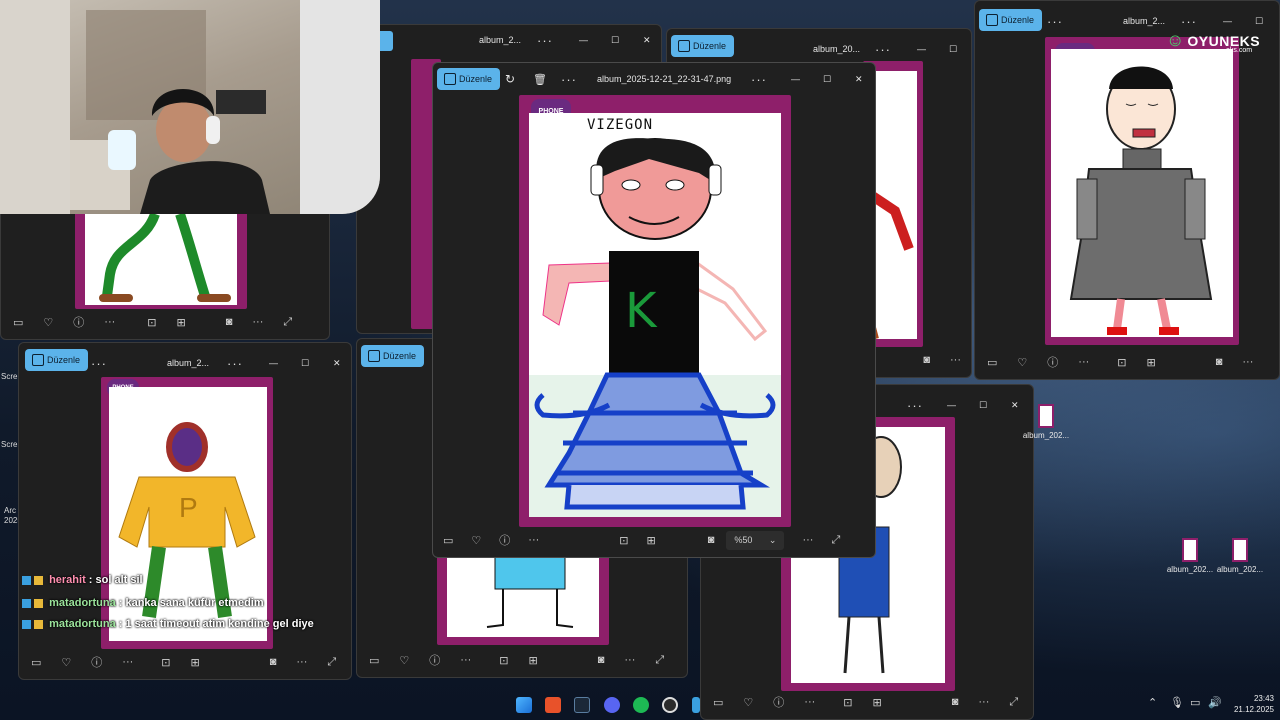 Image resolution: width=1280 pixels, height=720 pixels. I want to click on network-icon: ▭, so click(1195, 702).